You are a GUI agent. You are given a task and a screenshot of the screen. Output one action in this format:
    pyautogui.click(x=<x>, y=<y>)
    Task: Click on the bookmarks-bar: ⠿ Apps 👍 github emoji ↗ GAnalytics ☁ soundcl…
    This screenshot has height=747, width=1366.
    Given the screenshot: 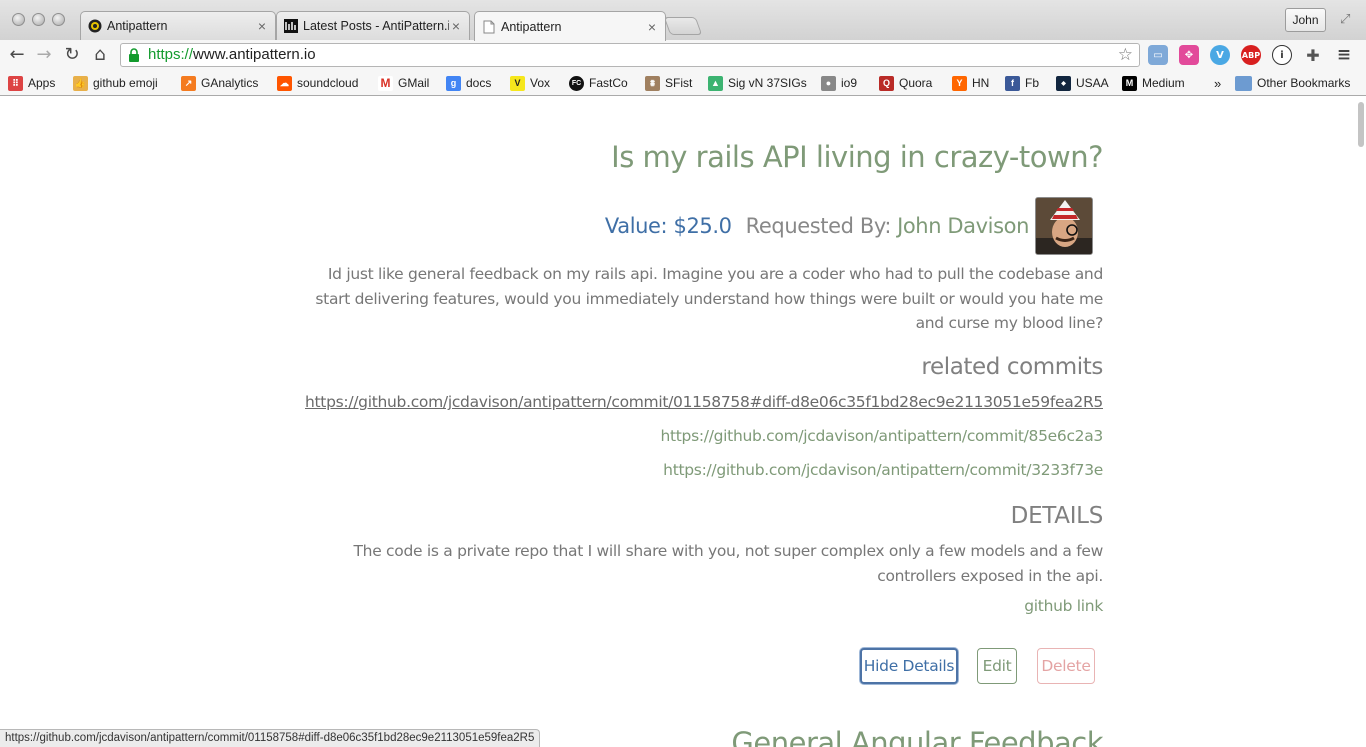 What is the action you would take?
    pyautogui.click(x=683, y=83)
    